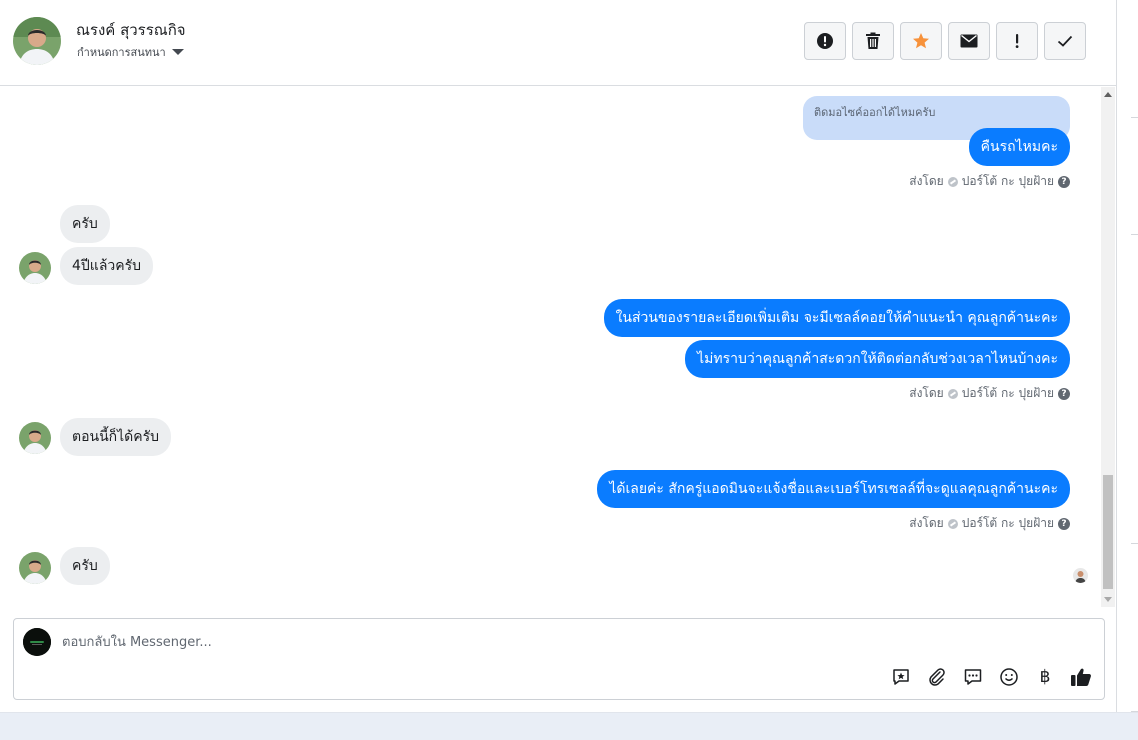 This screenshot has width=1138, height=740. What do you see at coordinates (945, 41) in the screenshot?
I see `conversation-toolbar` at bounding box center [945, 41].